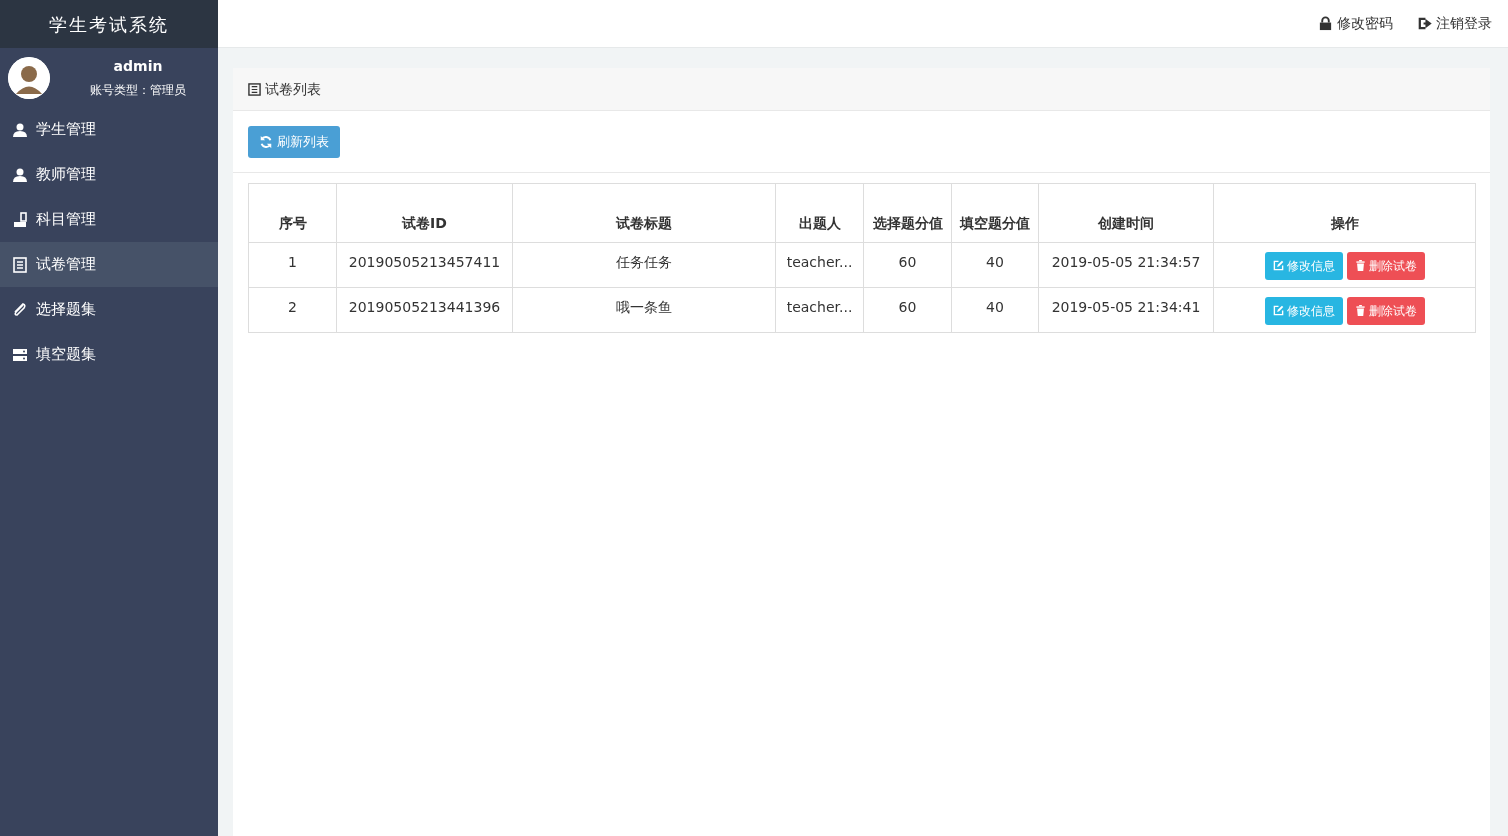 This screenshot has width=1508, height=836. Describe the element at coordinates (266, 141) in the screenshot. I see `refresh-icon` at that location.